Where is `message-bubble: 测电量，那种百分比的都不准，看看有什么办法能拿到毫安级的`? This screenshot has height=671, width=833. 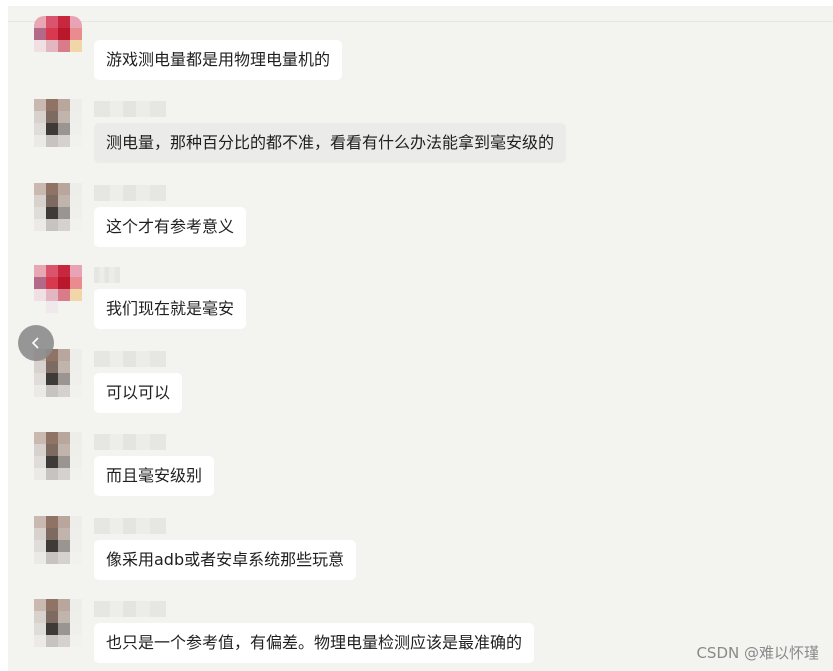 message-bubble: 测电量，那种百分比的都不准，看看有什么办法能拿到毫安级的 is located at coordinates (330, 143).